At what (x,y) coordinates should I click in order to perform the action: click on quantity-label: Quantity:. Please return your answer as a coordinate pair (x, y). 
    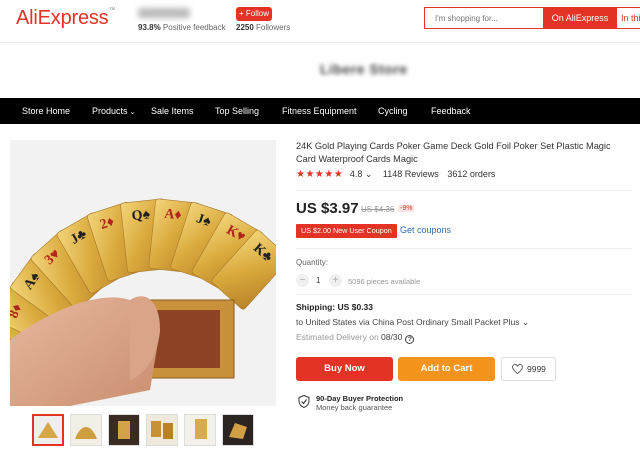
    Looking at the image, I should click on (312, 262).